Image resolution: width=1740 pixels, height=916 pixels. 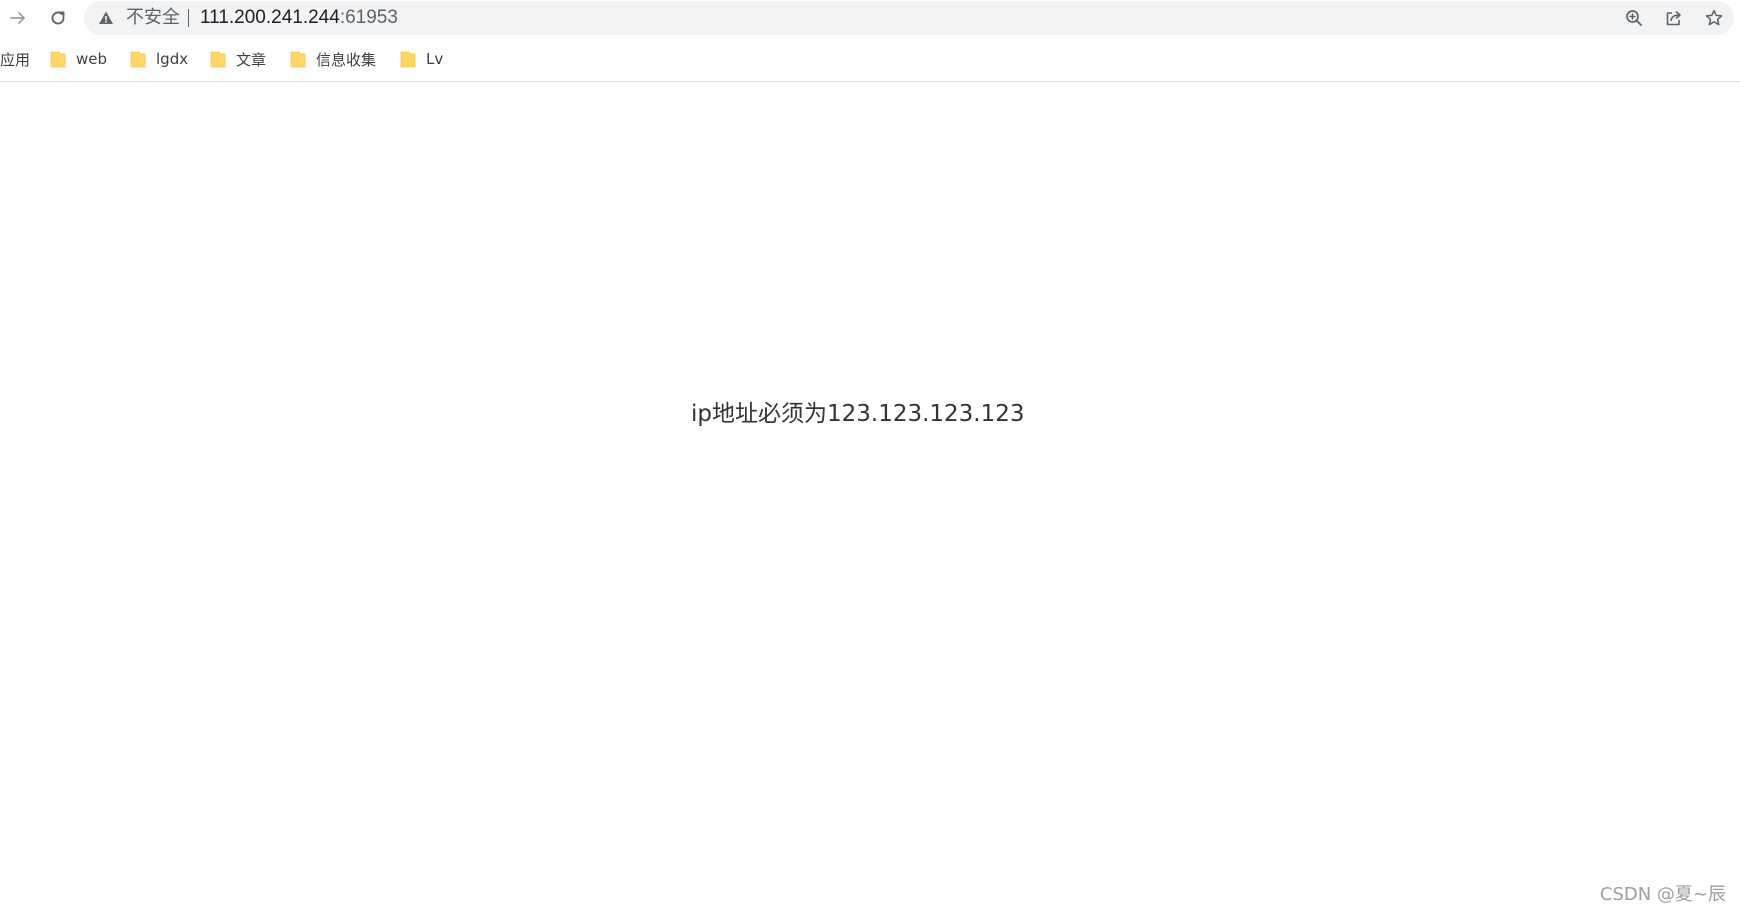 I want to click on bookmark-label: Lv, so click(x=435, y=59).